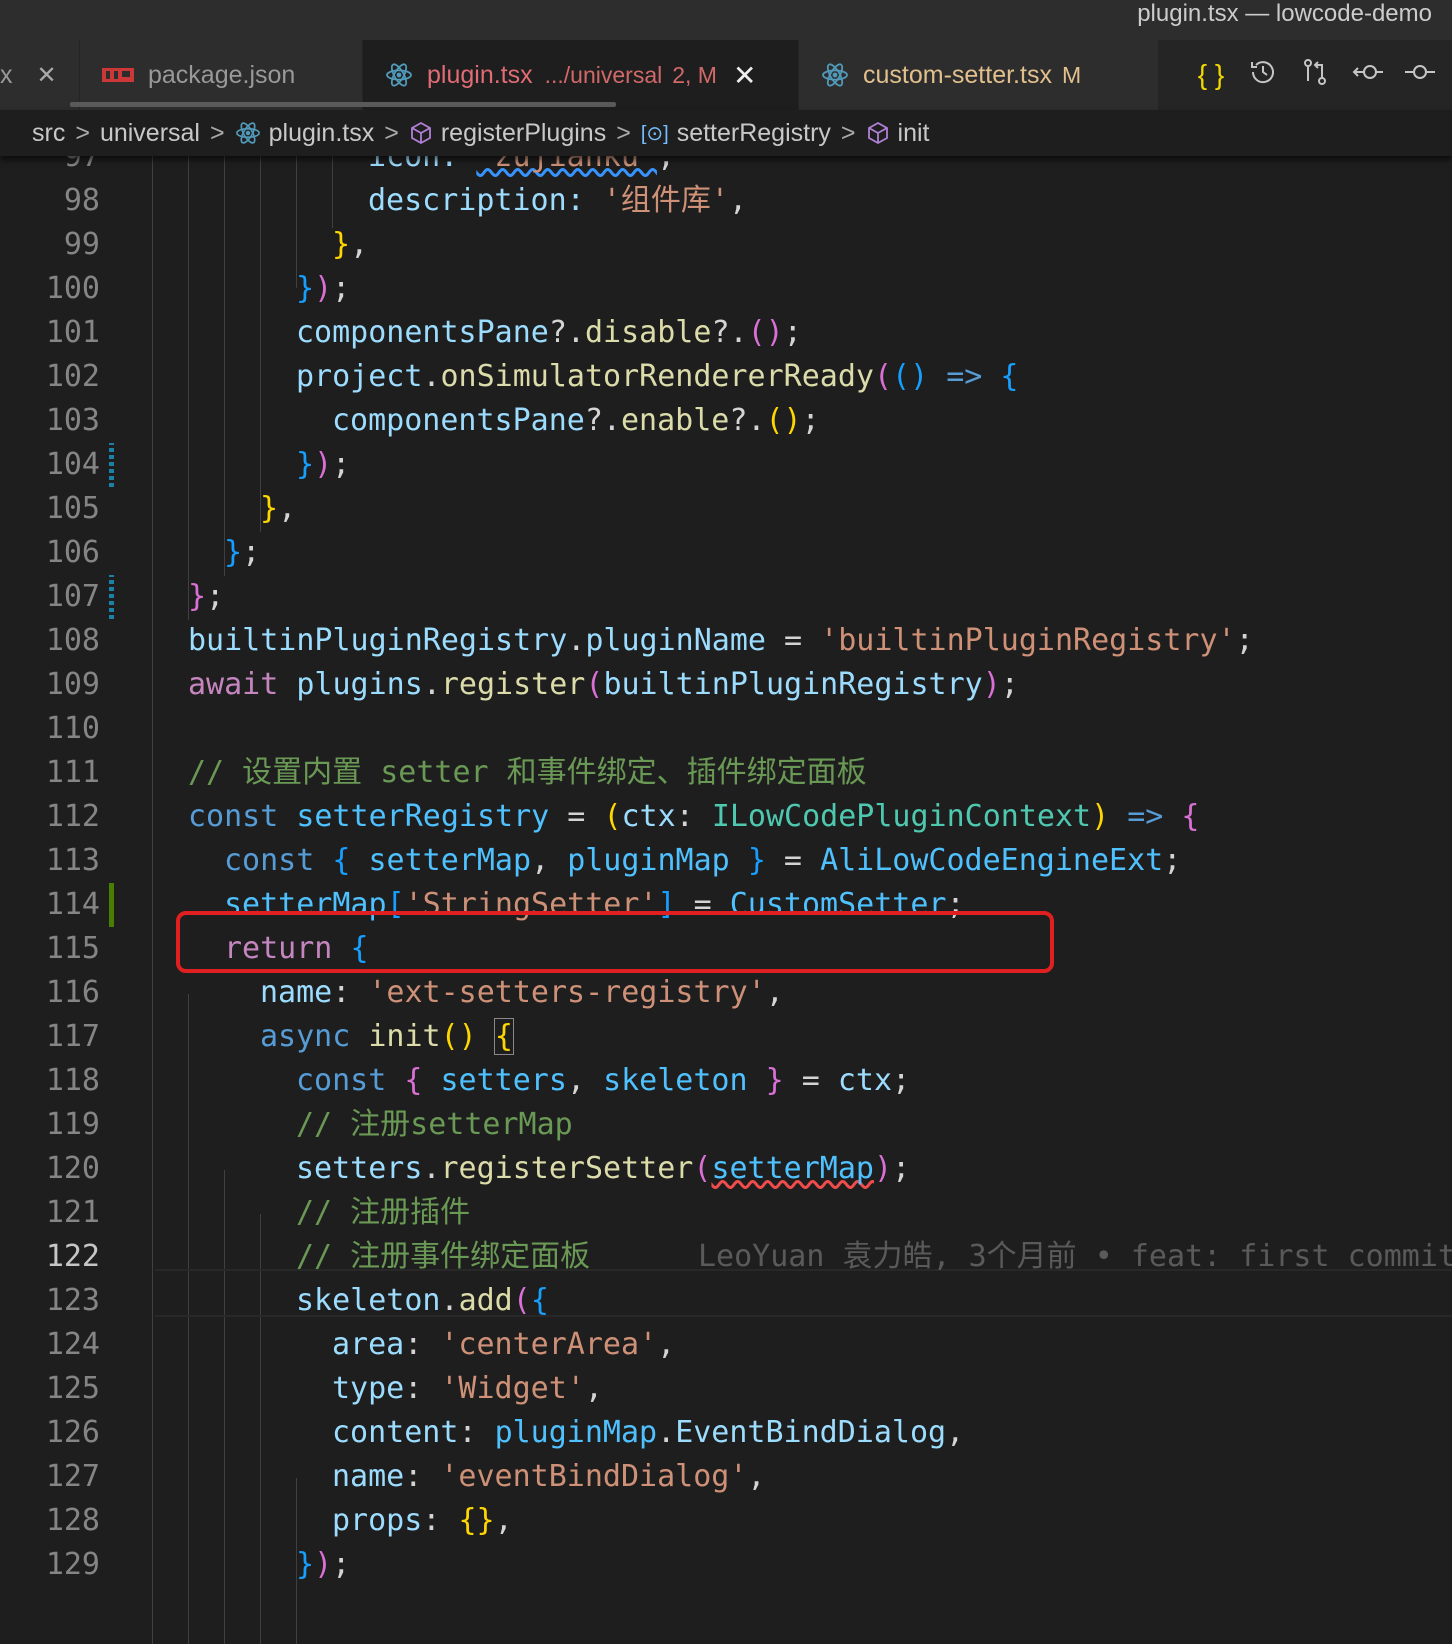 This screenshot has width=1452, height=1644. I want to click on npm-icon, so click(118, 75).